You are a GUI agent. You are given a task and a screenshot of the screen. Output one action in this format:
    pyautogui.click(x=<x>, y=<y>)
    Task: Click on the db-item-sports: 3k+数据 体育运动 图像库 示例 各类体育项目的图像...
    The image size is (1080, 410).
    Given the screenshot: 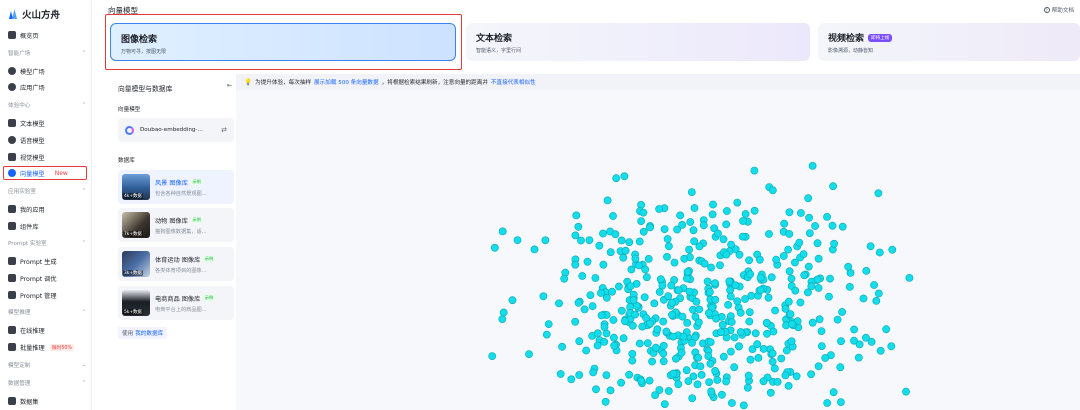 What is the action you would take?
    pyautogui.click(x=176, y=264)
    